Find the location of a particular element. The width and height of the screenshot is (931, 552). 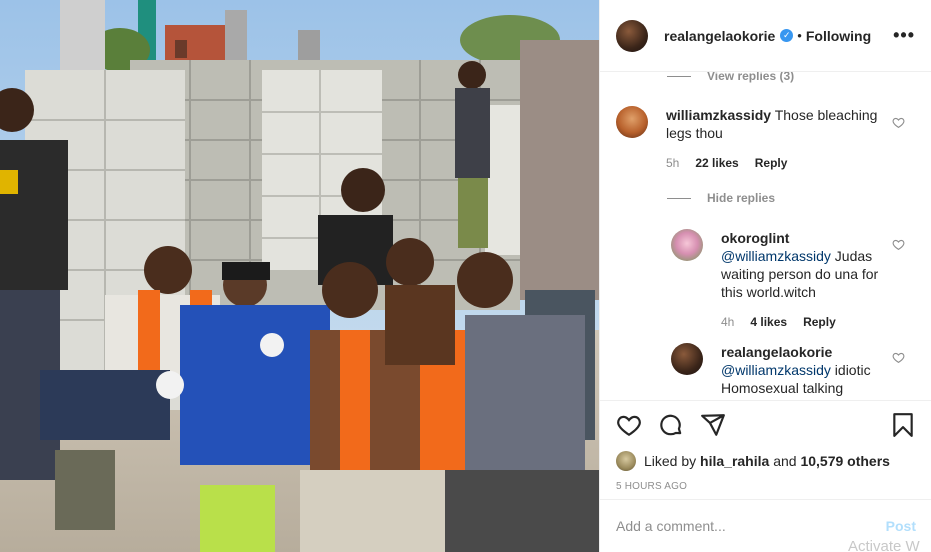

author-avatar is located at coordinates (632, 35).